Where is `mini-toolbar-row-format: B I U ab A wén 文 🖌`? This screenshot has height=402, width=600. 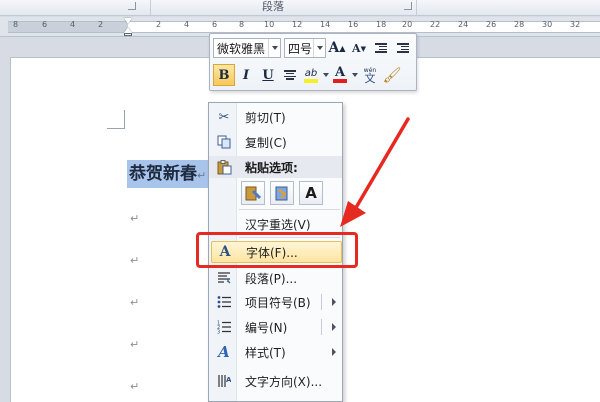 mini-toolbar-row-format: B I U ab A wén 文 🖌 is located at coordinates (308, 75).